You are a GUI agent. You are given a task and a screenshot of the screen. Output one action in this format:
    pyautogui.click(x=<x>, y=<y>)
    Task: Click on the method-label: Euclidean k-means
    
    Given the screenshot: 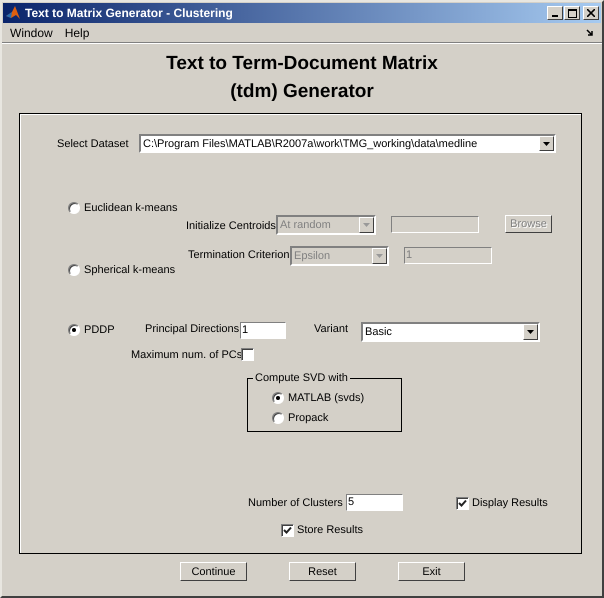 What is the action you would take?
    pyautogui.click(x=131, y=208)
    